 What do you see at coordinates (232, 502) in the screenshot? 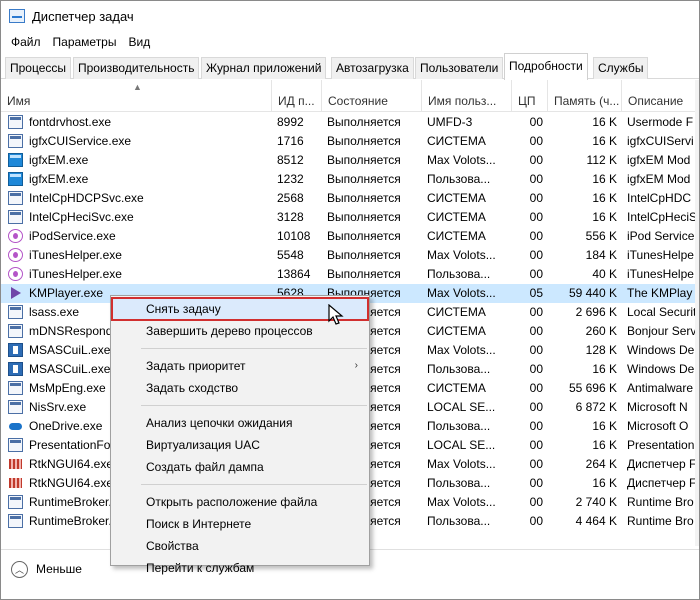
I see `context-menu-item-label: Открыть расположение файла` at bounding box center [232, 502].